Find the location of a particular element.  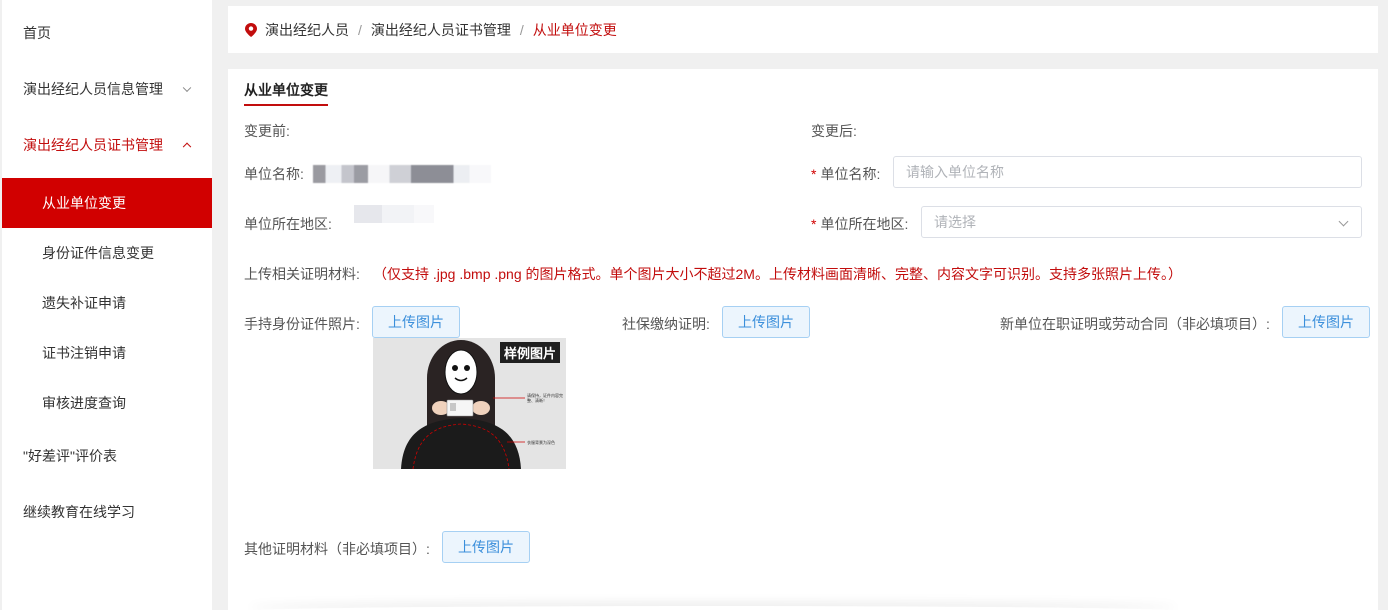

menu-cert-mgmt-label: 演出经纪人员证书管理 is located at coordinates (93, 145).